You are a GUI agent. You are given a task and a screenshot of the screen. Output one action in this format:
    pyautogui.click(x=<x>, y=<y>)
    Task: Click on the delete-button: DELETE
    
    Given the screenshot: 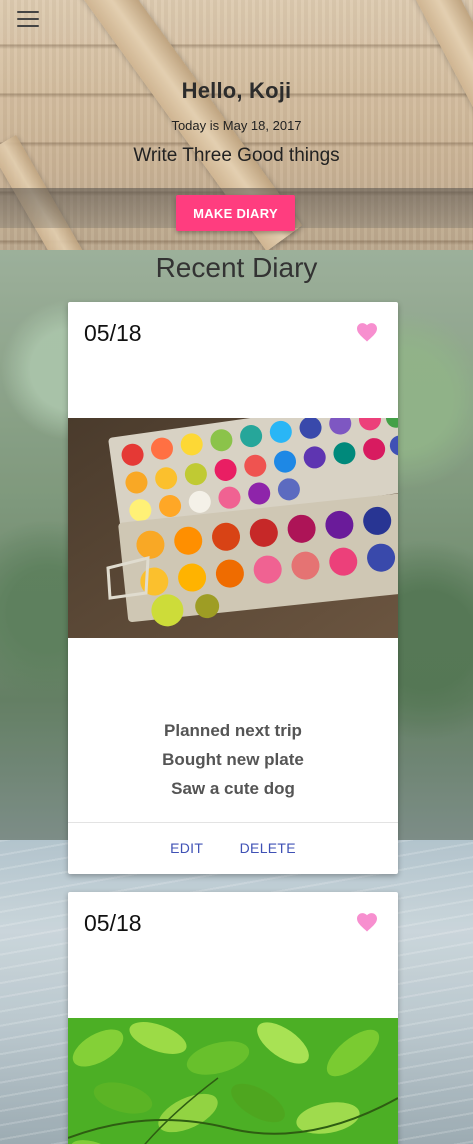 What is the action you would take?
    pyautogui.click(x=268, y=848)
    